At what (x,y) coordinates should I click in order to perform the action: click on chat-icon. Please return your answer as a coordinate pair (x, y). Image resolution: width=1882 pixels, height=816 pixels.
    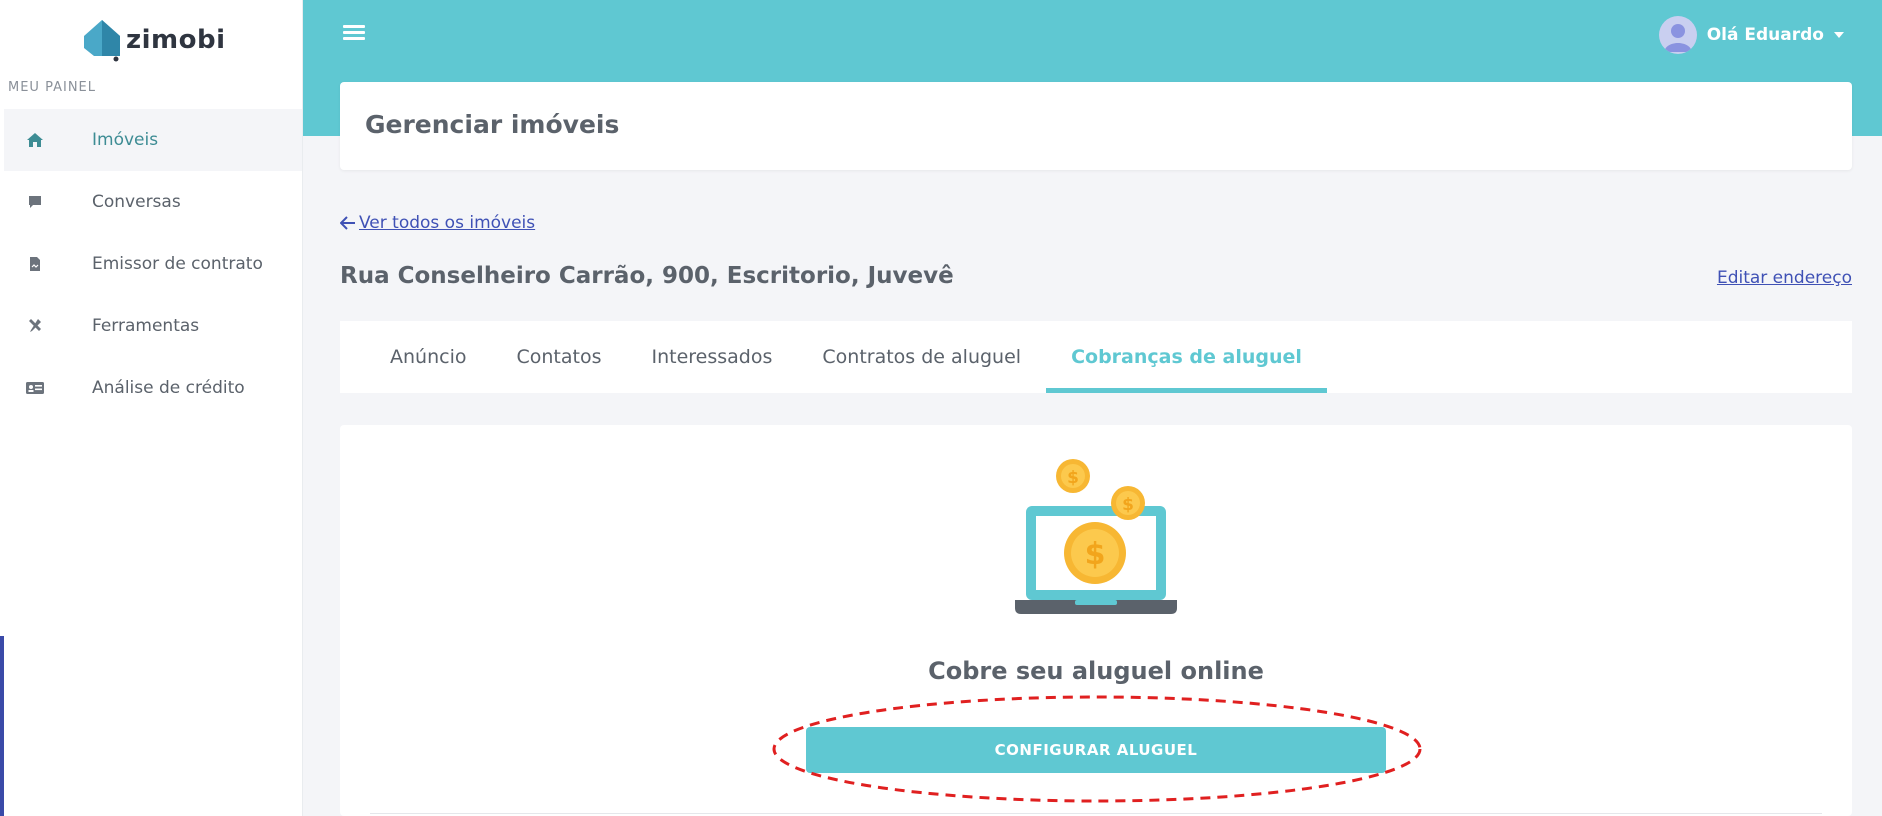
    Looking at the image, I should click on (35, 202).